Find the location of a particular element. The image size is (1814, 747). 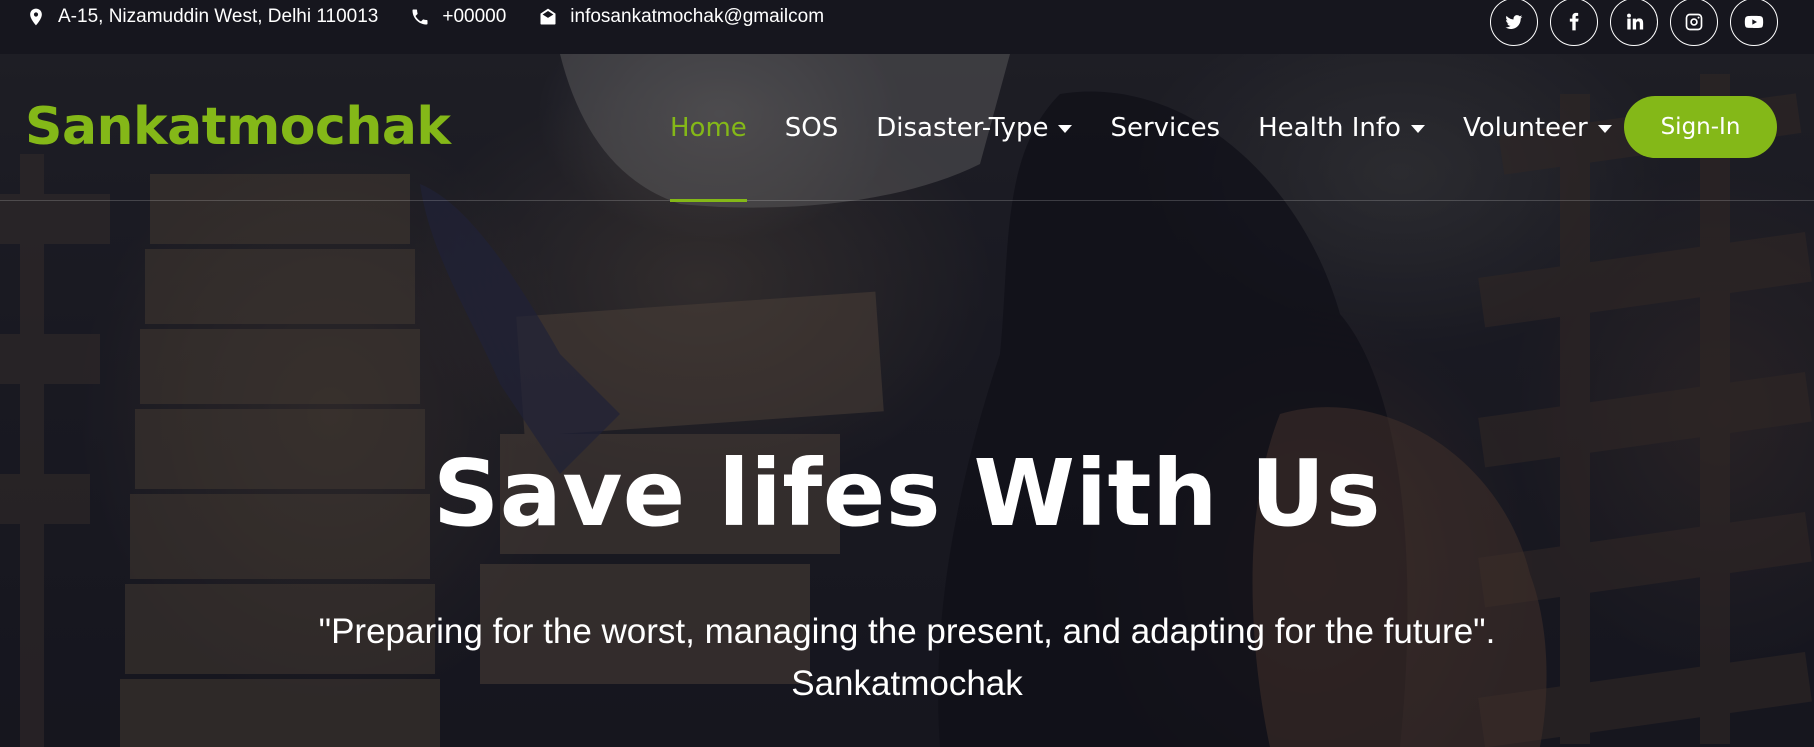

linkedin-link is located at coordinates (1634, 23).